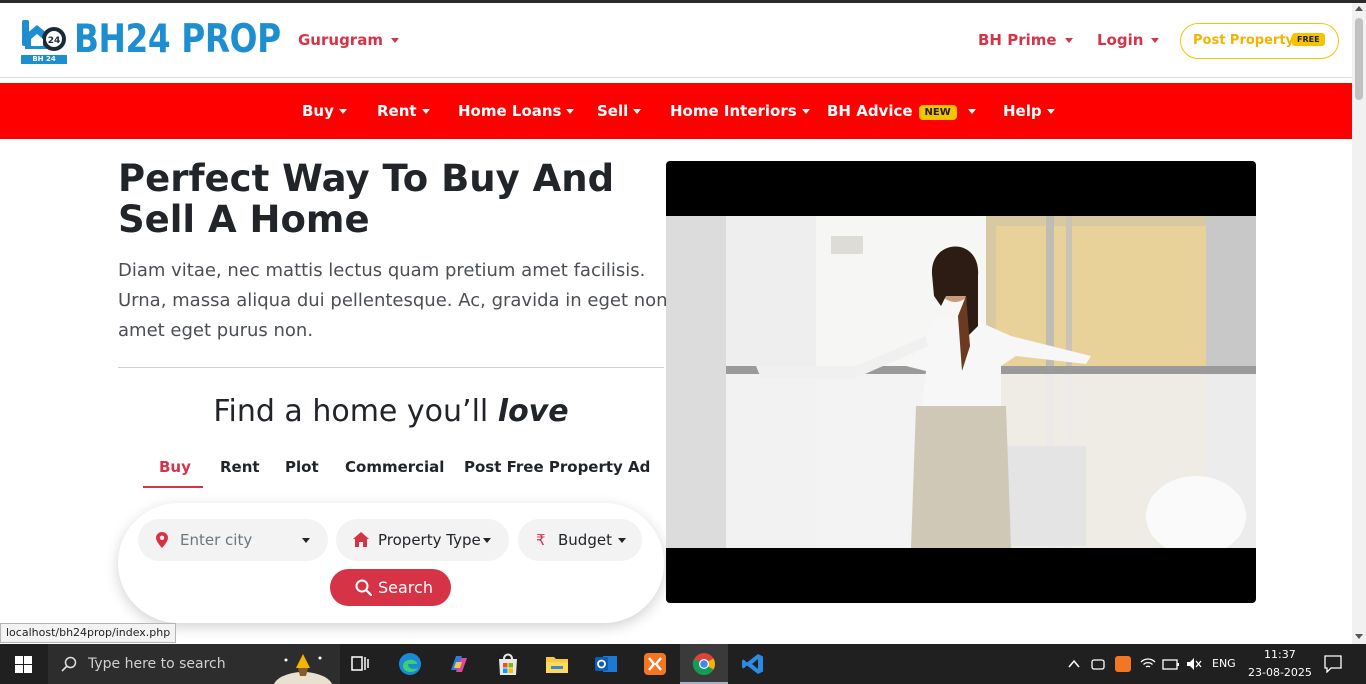  I want to click on nav-item-sell: Sell, so click(619, 111).